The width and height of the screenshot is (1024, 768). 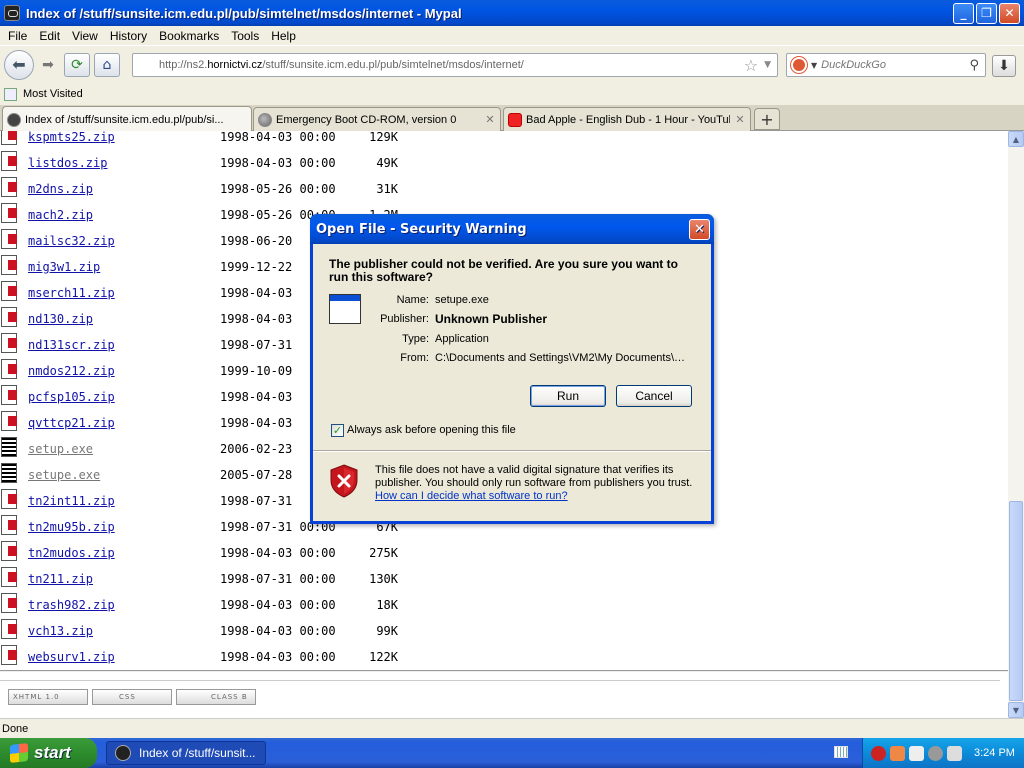 What do you see at coordinates (799, 65) in the screenshot?
I see `duckduckgo-icon` at bounding box center [799, 65].